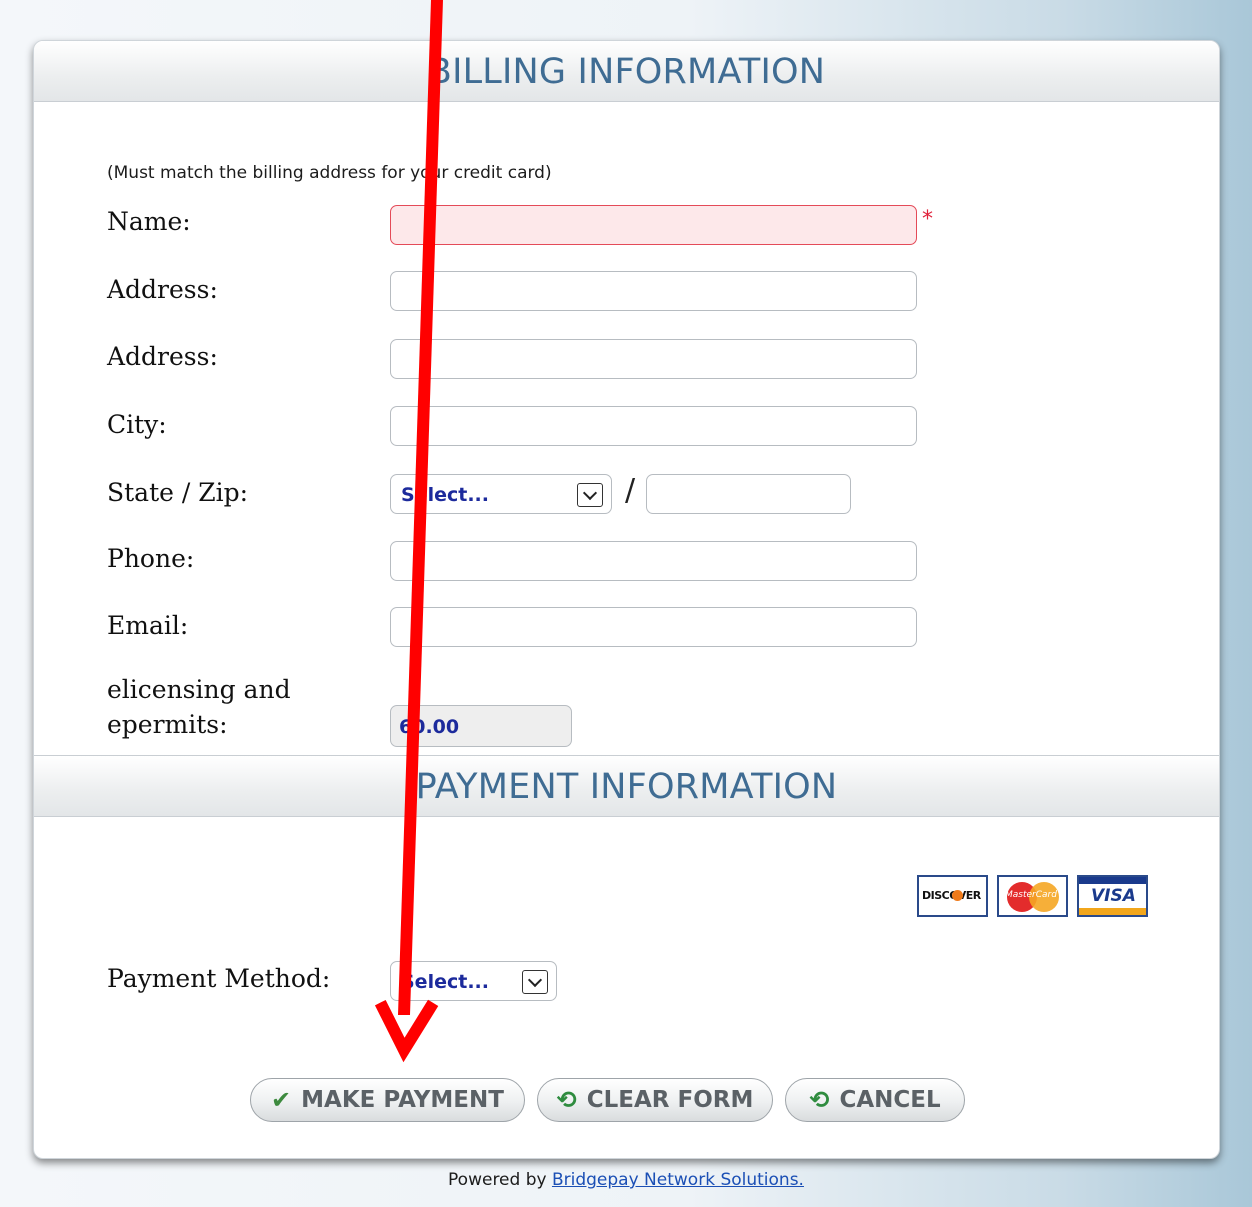 Image resolution: width=1252 pixels, height=1207 pixels. Describe the element at coordinates (281, 1100) in the screenshot. I see `checkmark-icon: ✔` at that location.